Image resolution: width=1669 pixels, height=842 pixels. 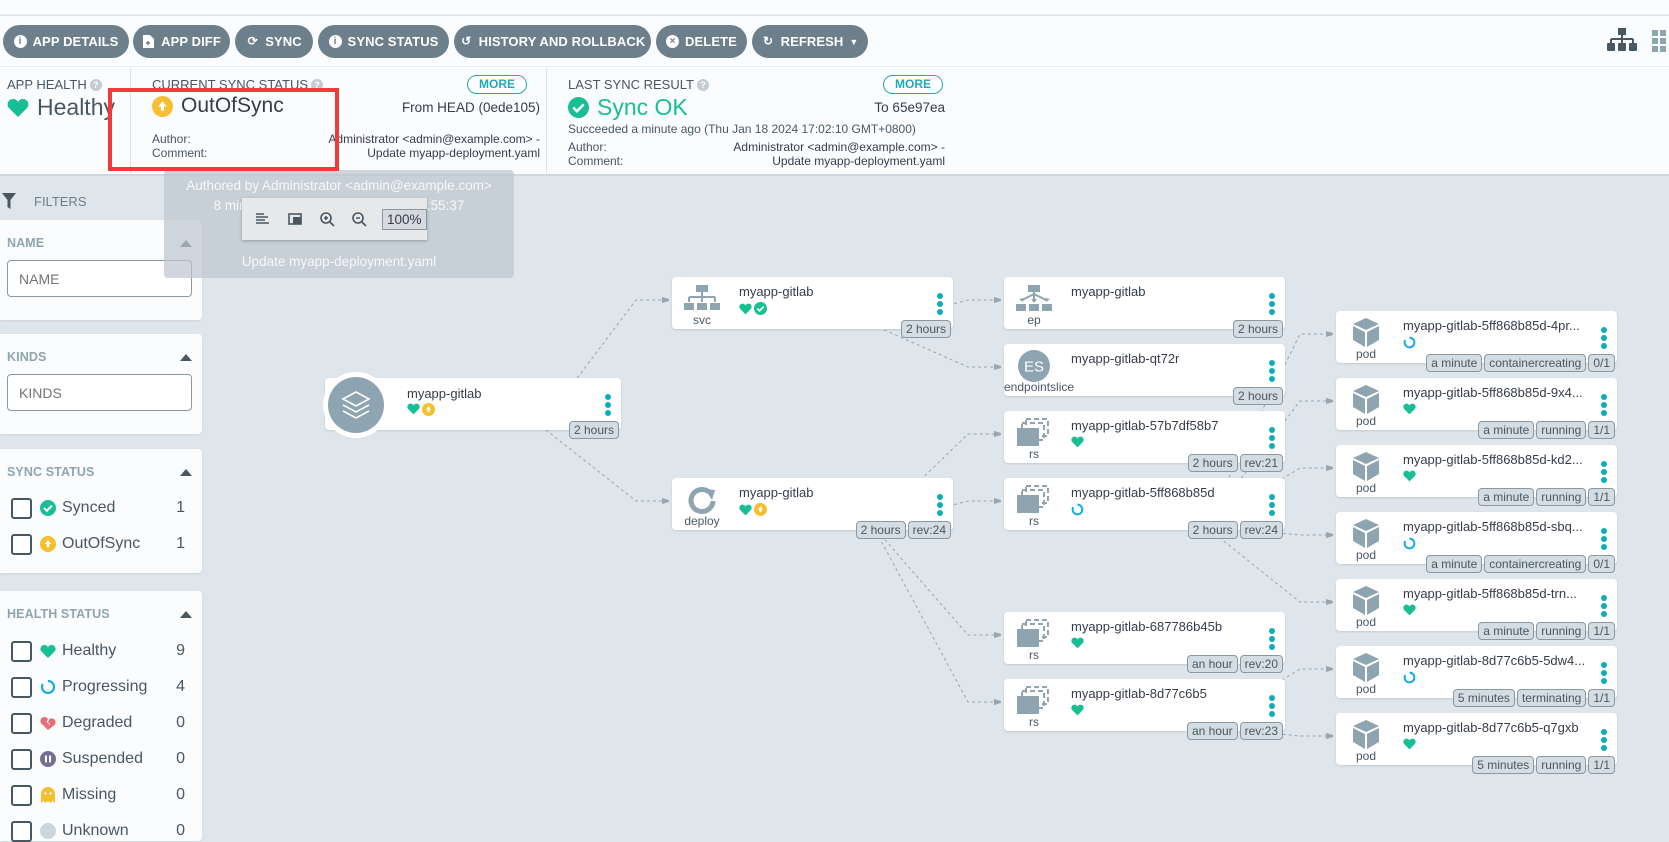 I want to click on sync-button: ⟳ SYNC, so click(x=274, y=41).